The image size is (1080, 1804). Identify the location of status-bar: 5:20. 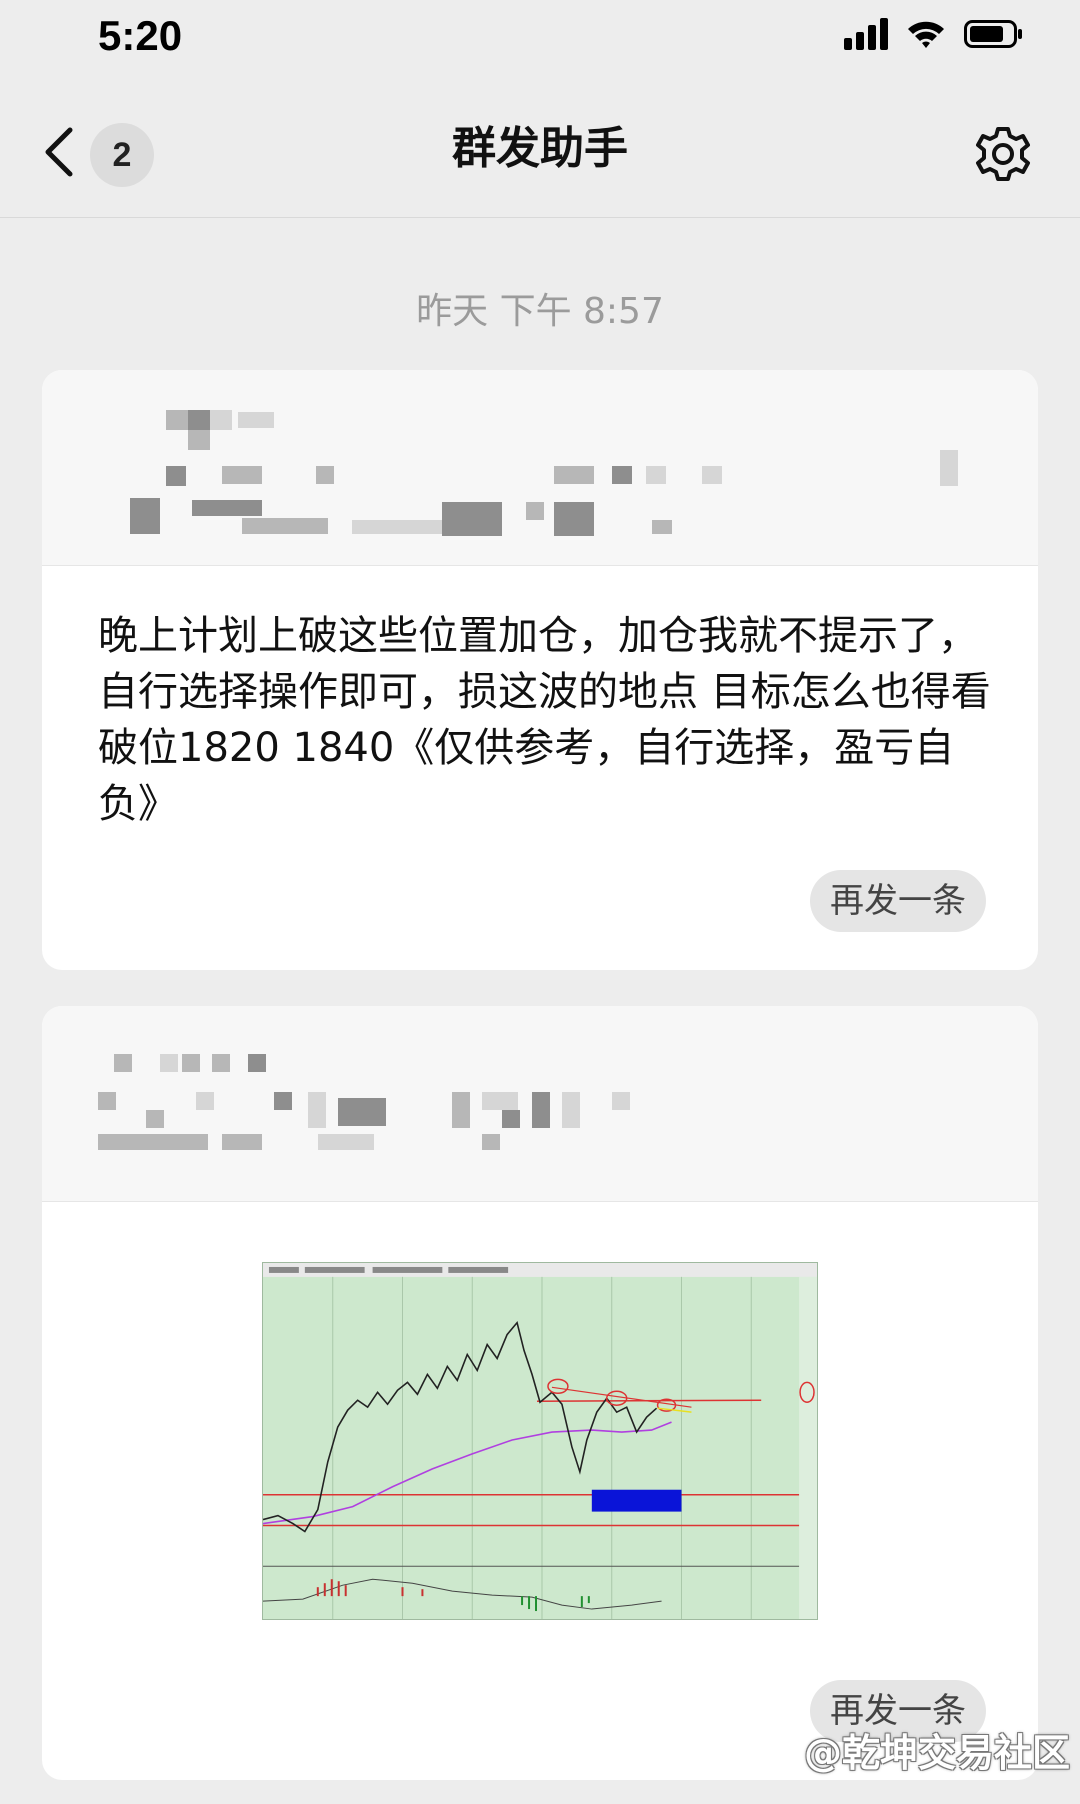
(540, 40).